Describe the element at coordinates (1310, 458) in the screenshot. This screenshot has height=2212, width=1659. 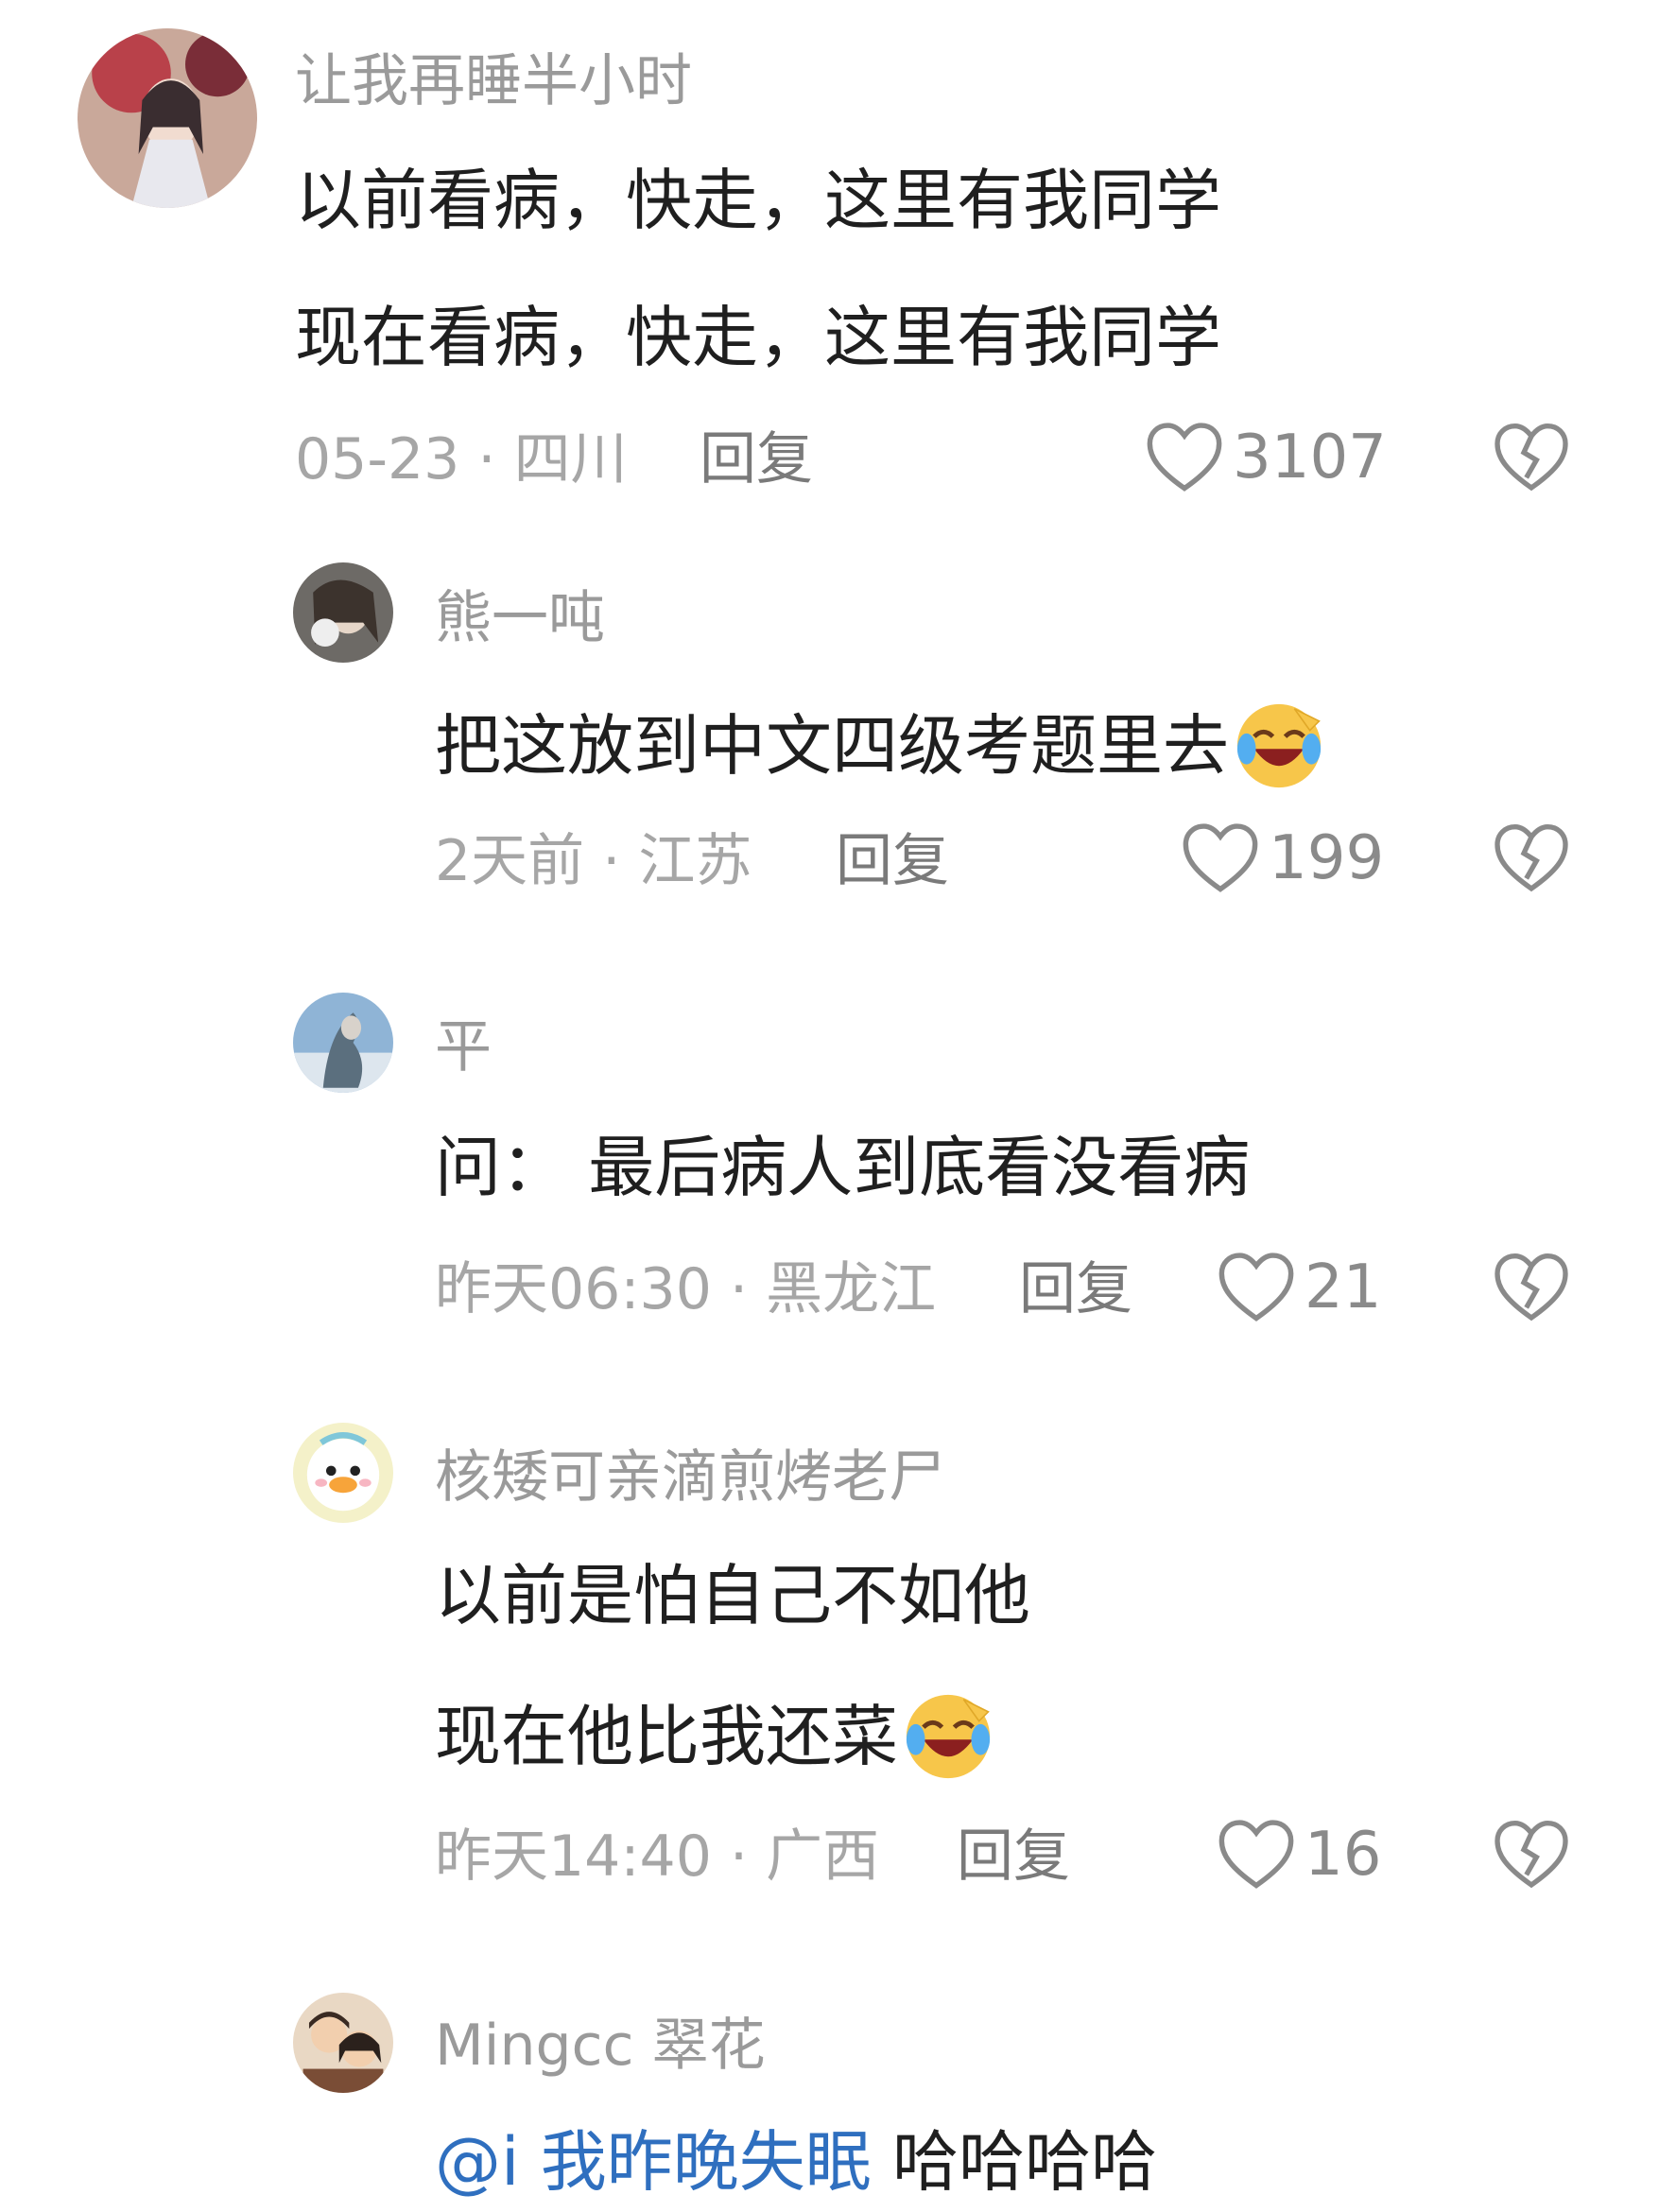
I see `like-count: 3107` at that location.